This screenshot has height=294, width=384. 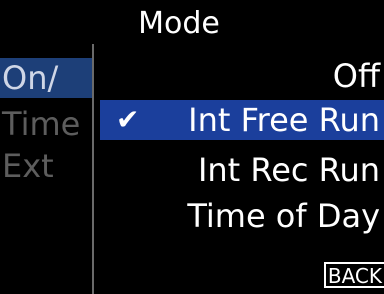 I want to click on option-int-rec-run: Int Rec Run, so click(x=239, y=170).